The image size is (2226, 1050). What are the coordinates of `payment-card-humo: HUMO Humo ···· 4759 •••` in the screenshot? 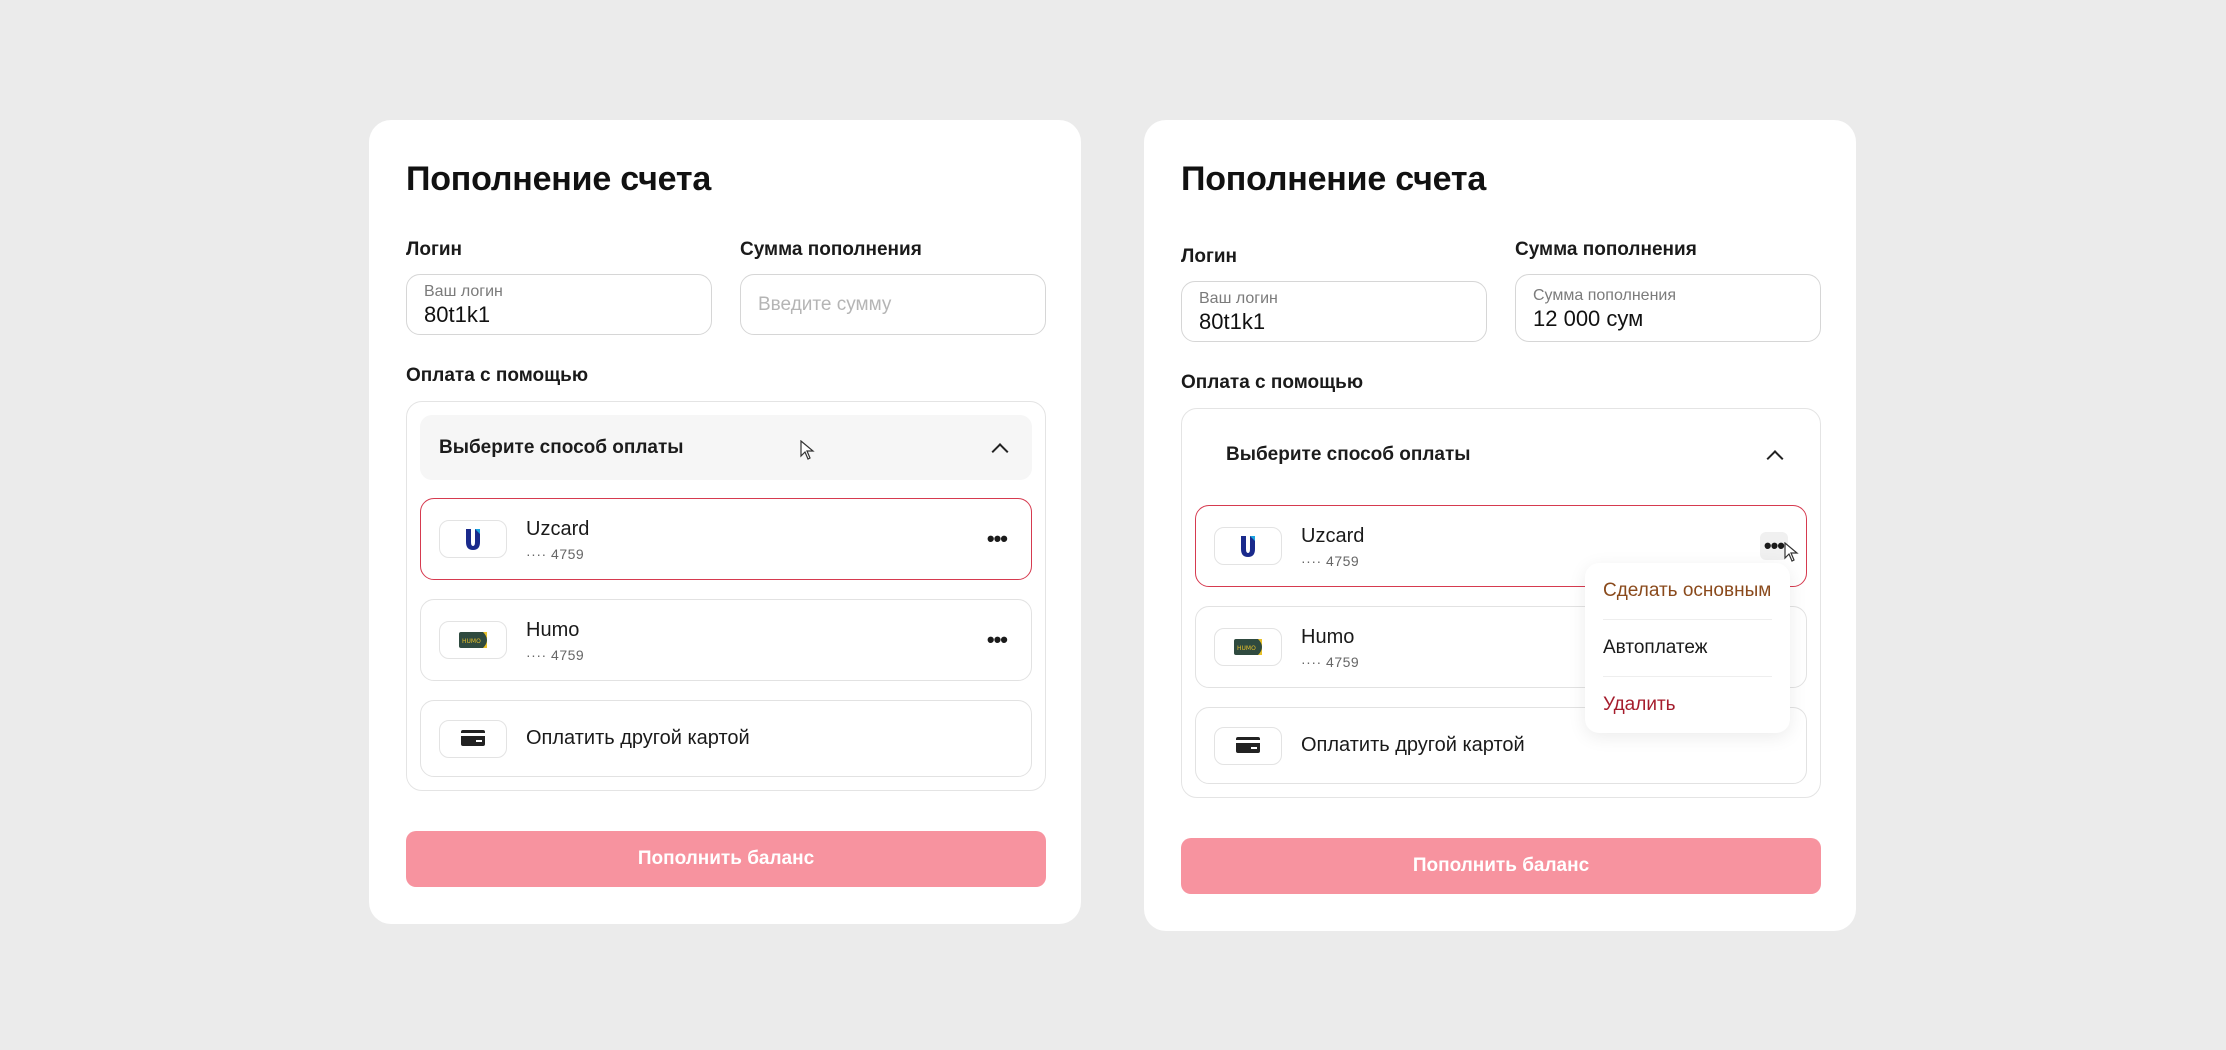 It's located at (726, 640).